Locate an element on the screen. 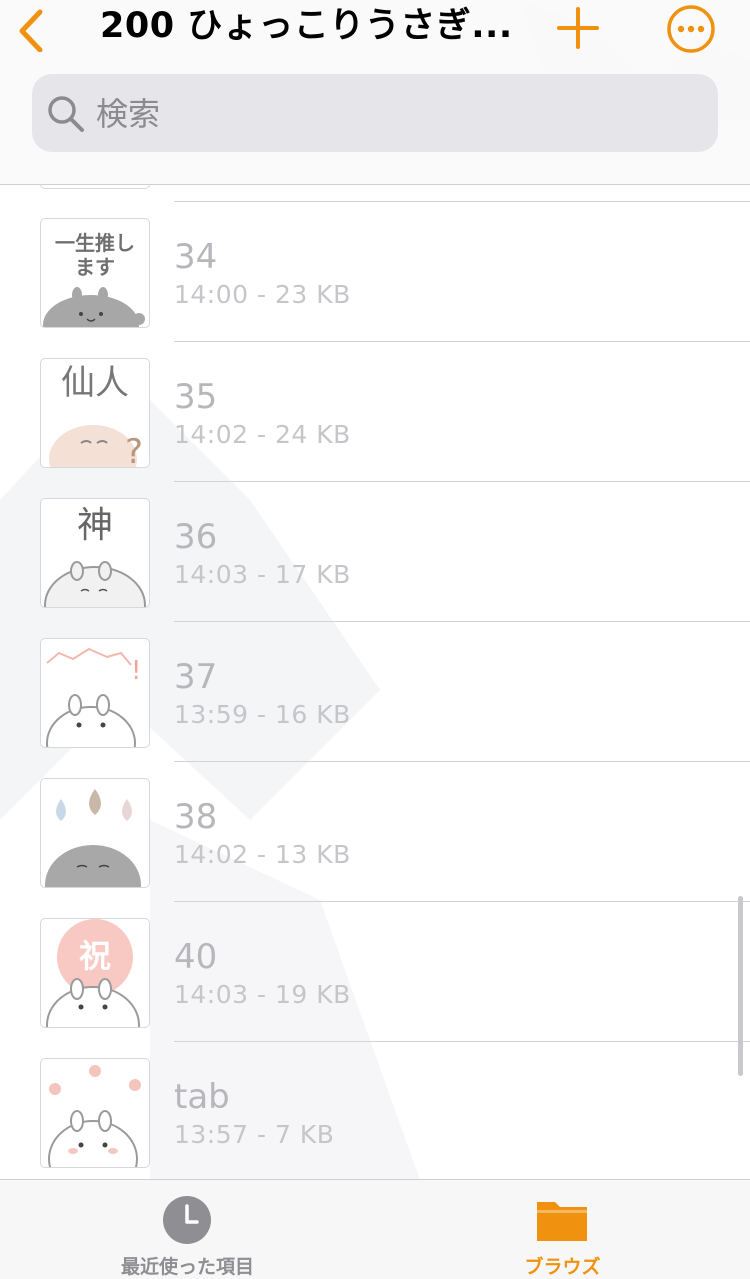 Image resolution: width=750 pixels, height=1279 pixels. file-row: 38 14:02 - 13 KB is located at coordinates (375, 832).